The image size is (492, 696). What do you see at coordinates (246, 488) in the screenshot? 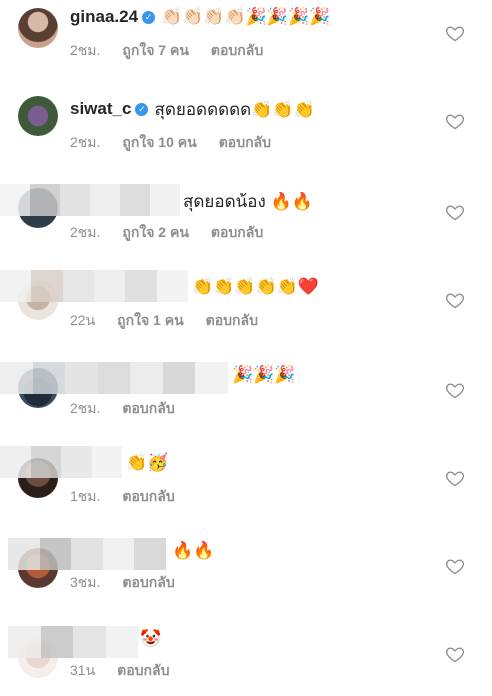
I see `comment-item: 👏🥳 1ชม. ตอบกลับ` at bounding box center [246, 488].